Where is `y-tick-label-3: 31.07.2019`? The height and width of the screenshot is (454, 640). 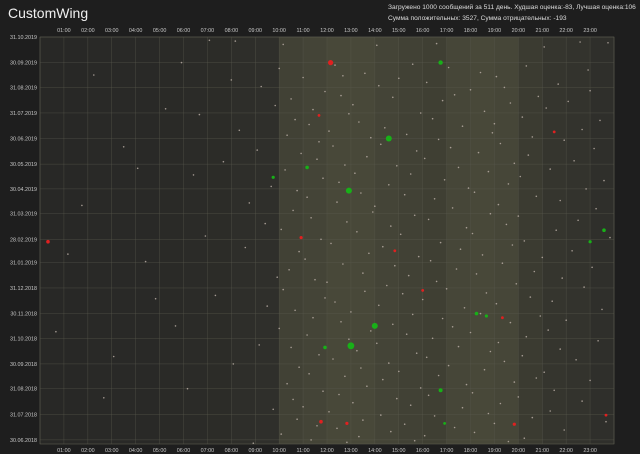
y-tick-label-3: 31.07.2019 is located at coordinates (23, 114).